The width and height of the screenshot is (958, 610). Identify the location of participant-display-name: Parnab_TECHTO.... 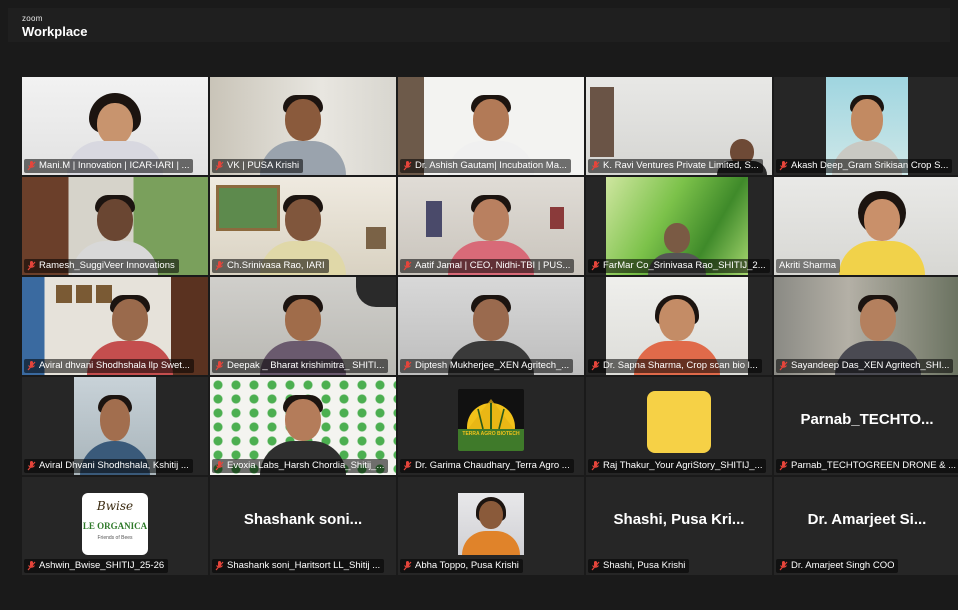
(867, 419).